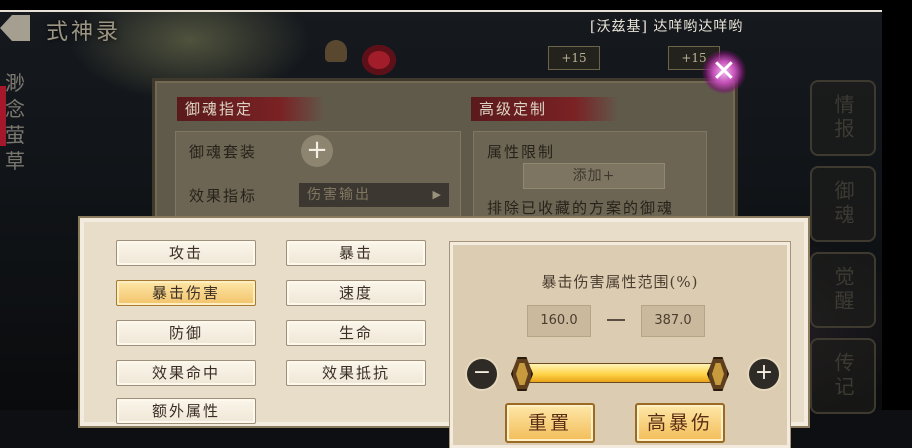 Image resolution: width=912 pixels, height=448 pixels. Describe the element at coordinates (521, 152) in the screenshot. I see `attr-limit-label: 属性限制` at that location.